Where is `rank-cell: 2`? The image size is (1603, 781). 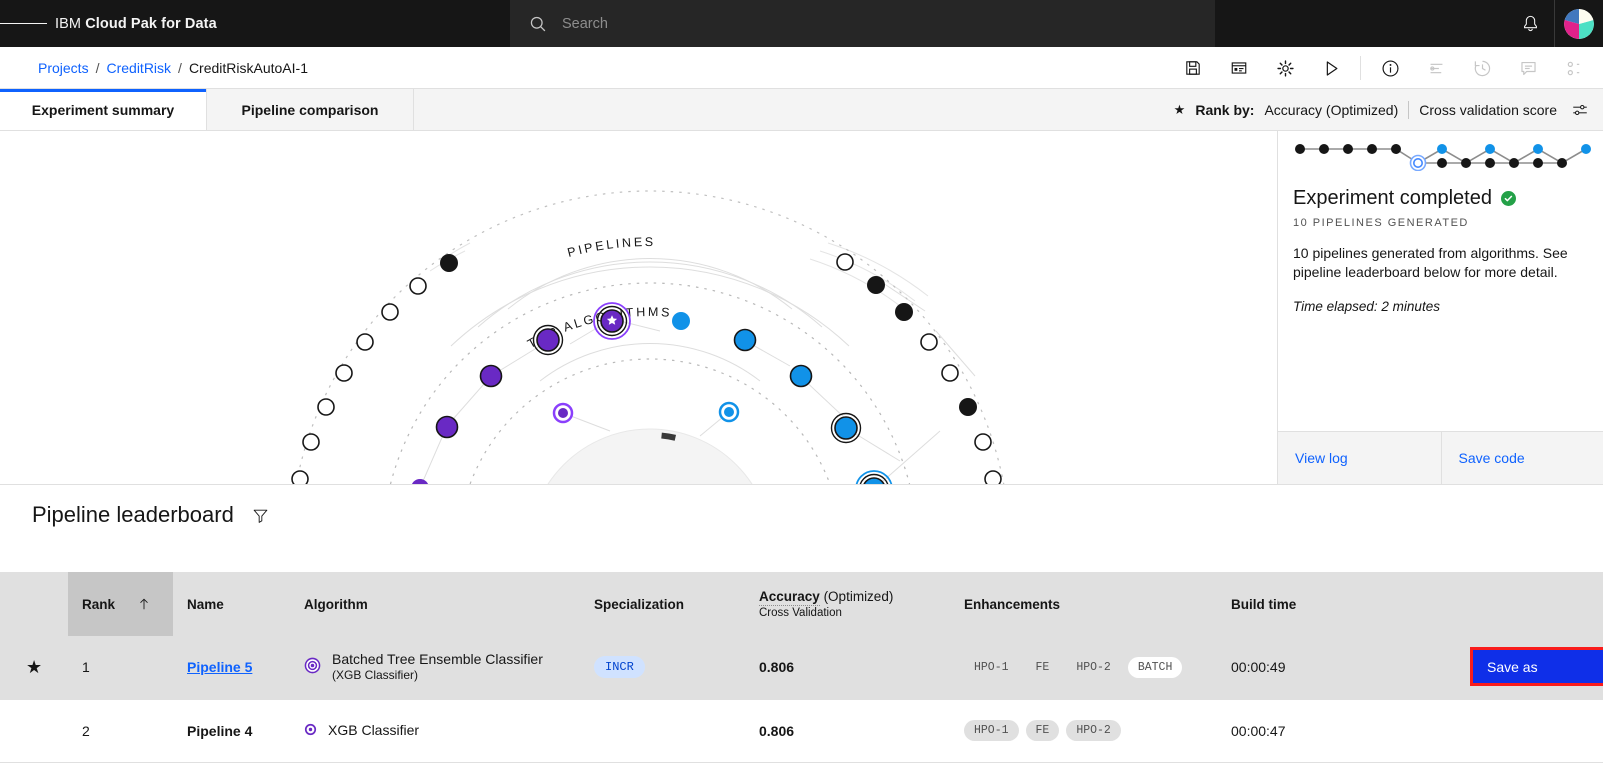 rank-cell: 2 is located at coordinates (120, 731).